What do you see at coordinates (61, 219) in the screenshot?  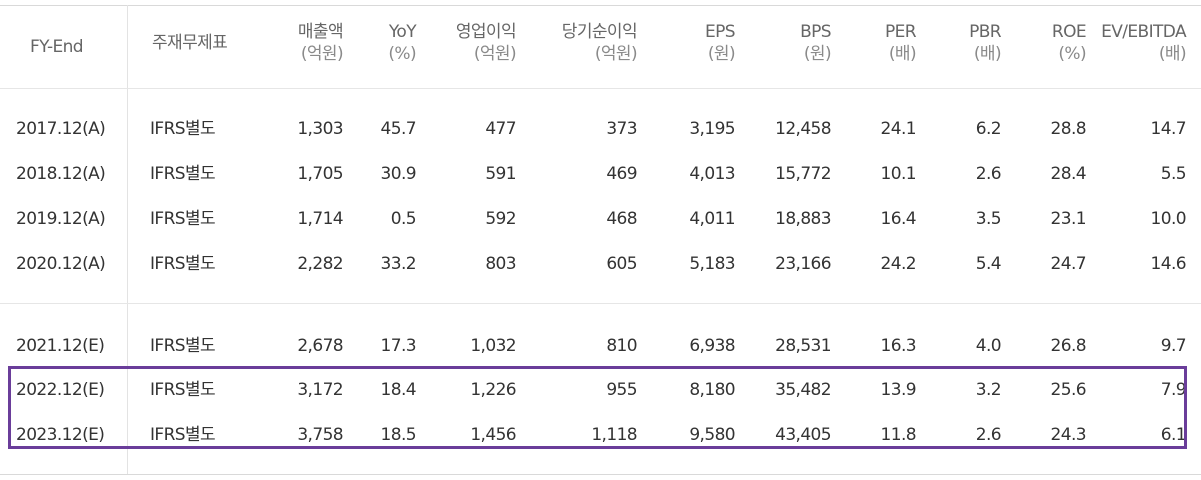 I see `fy-end-cell: 2019.12(A)` at bounding box center [61, 219].